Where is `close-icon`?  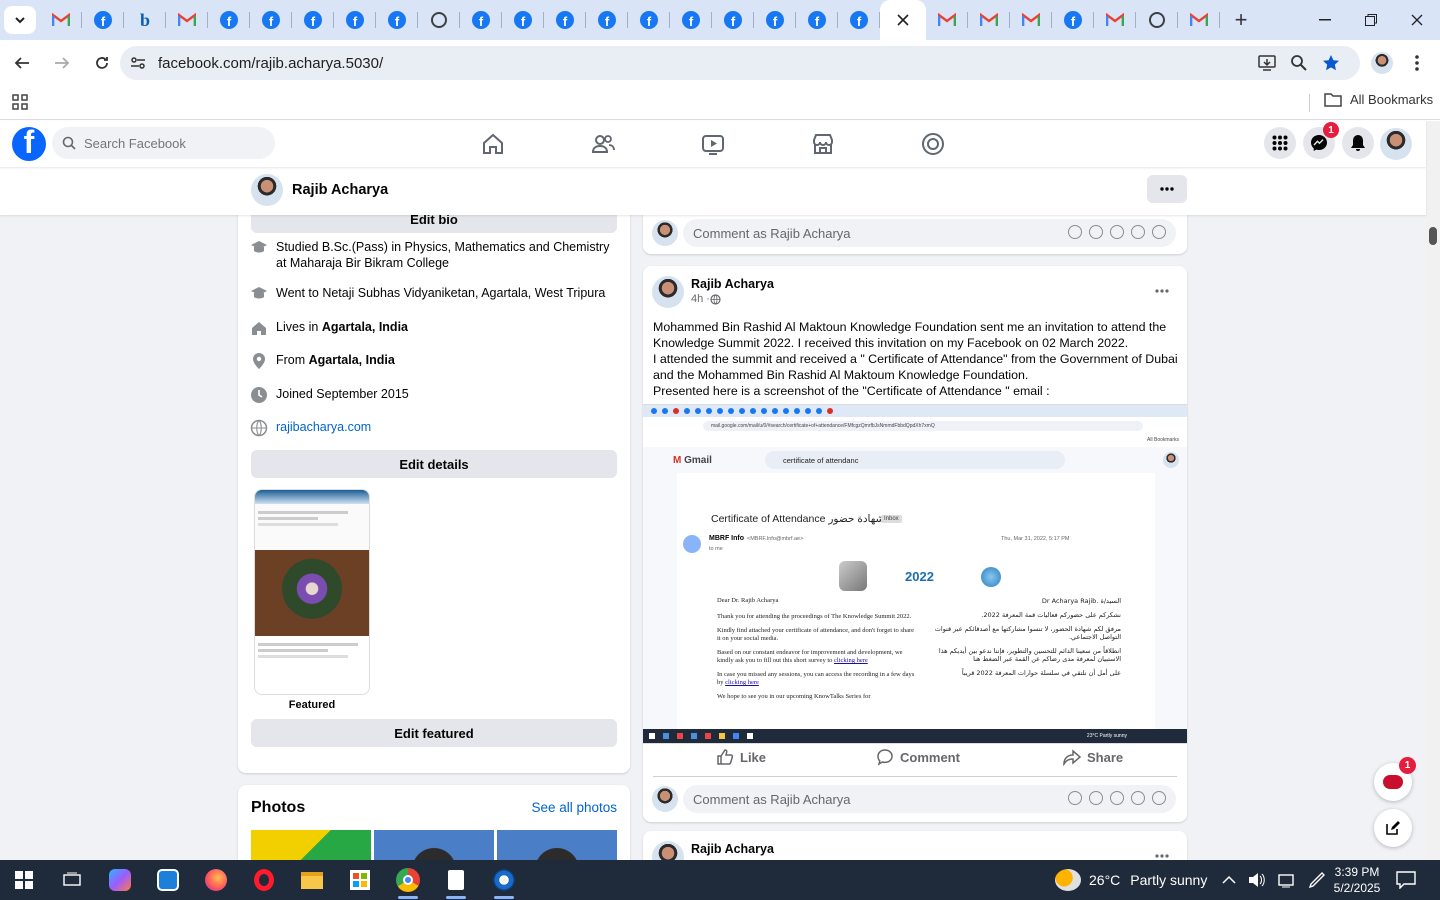 close-icon is located at coordinates (903, 20).